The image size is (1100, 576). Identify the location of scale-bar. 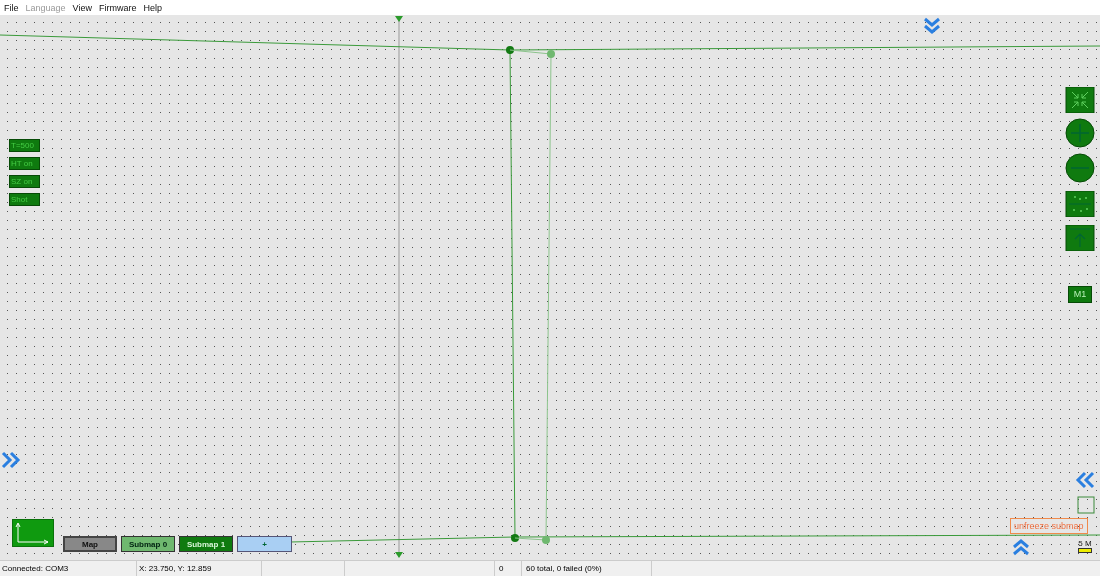
(1085, 550).